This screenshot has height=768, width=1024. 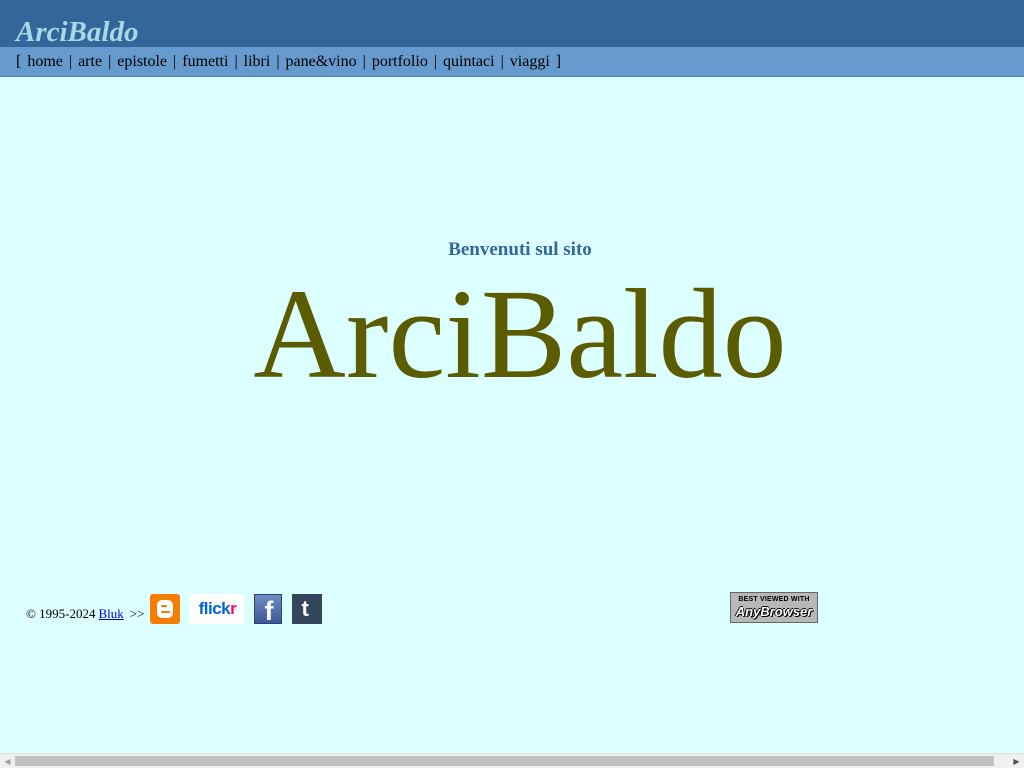 I want to click on nav-item-fumetti: fumetti, so click(x=205, y=61).